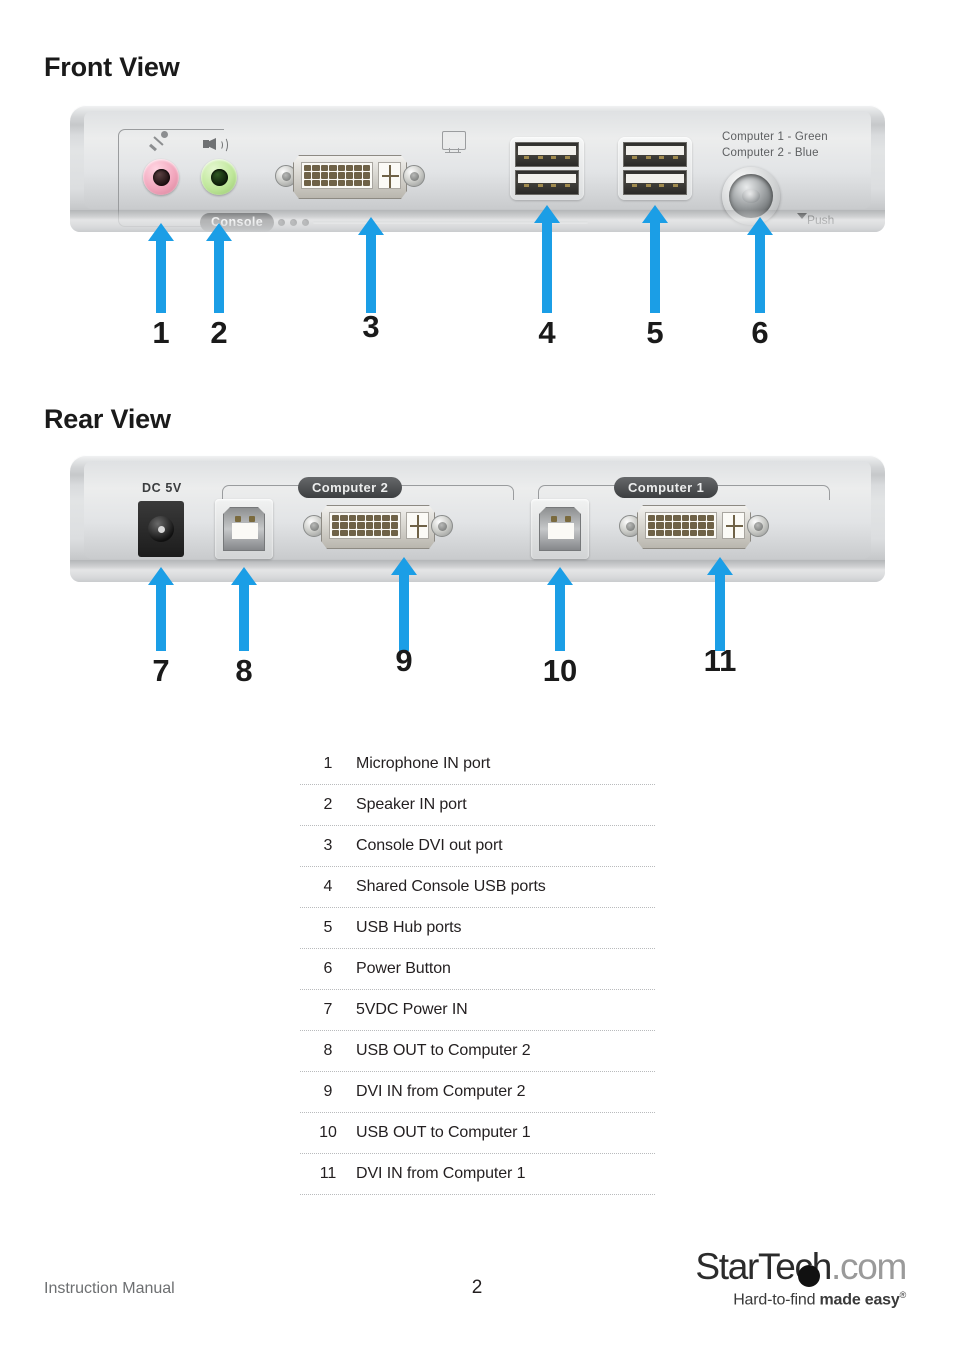  Describe the element at coordinates (547, 182) in the screenshot. I see `usb-port-lower` at that location.